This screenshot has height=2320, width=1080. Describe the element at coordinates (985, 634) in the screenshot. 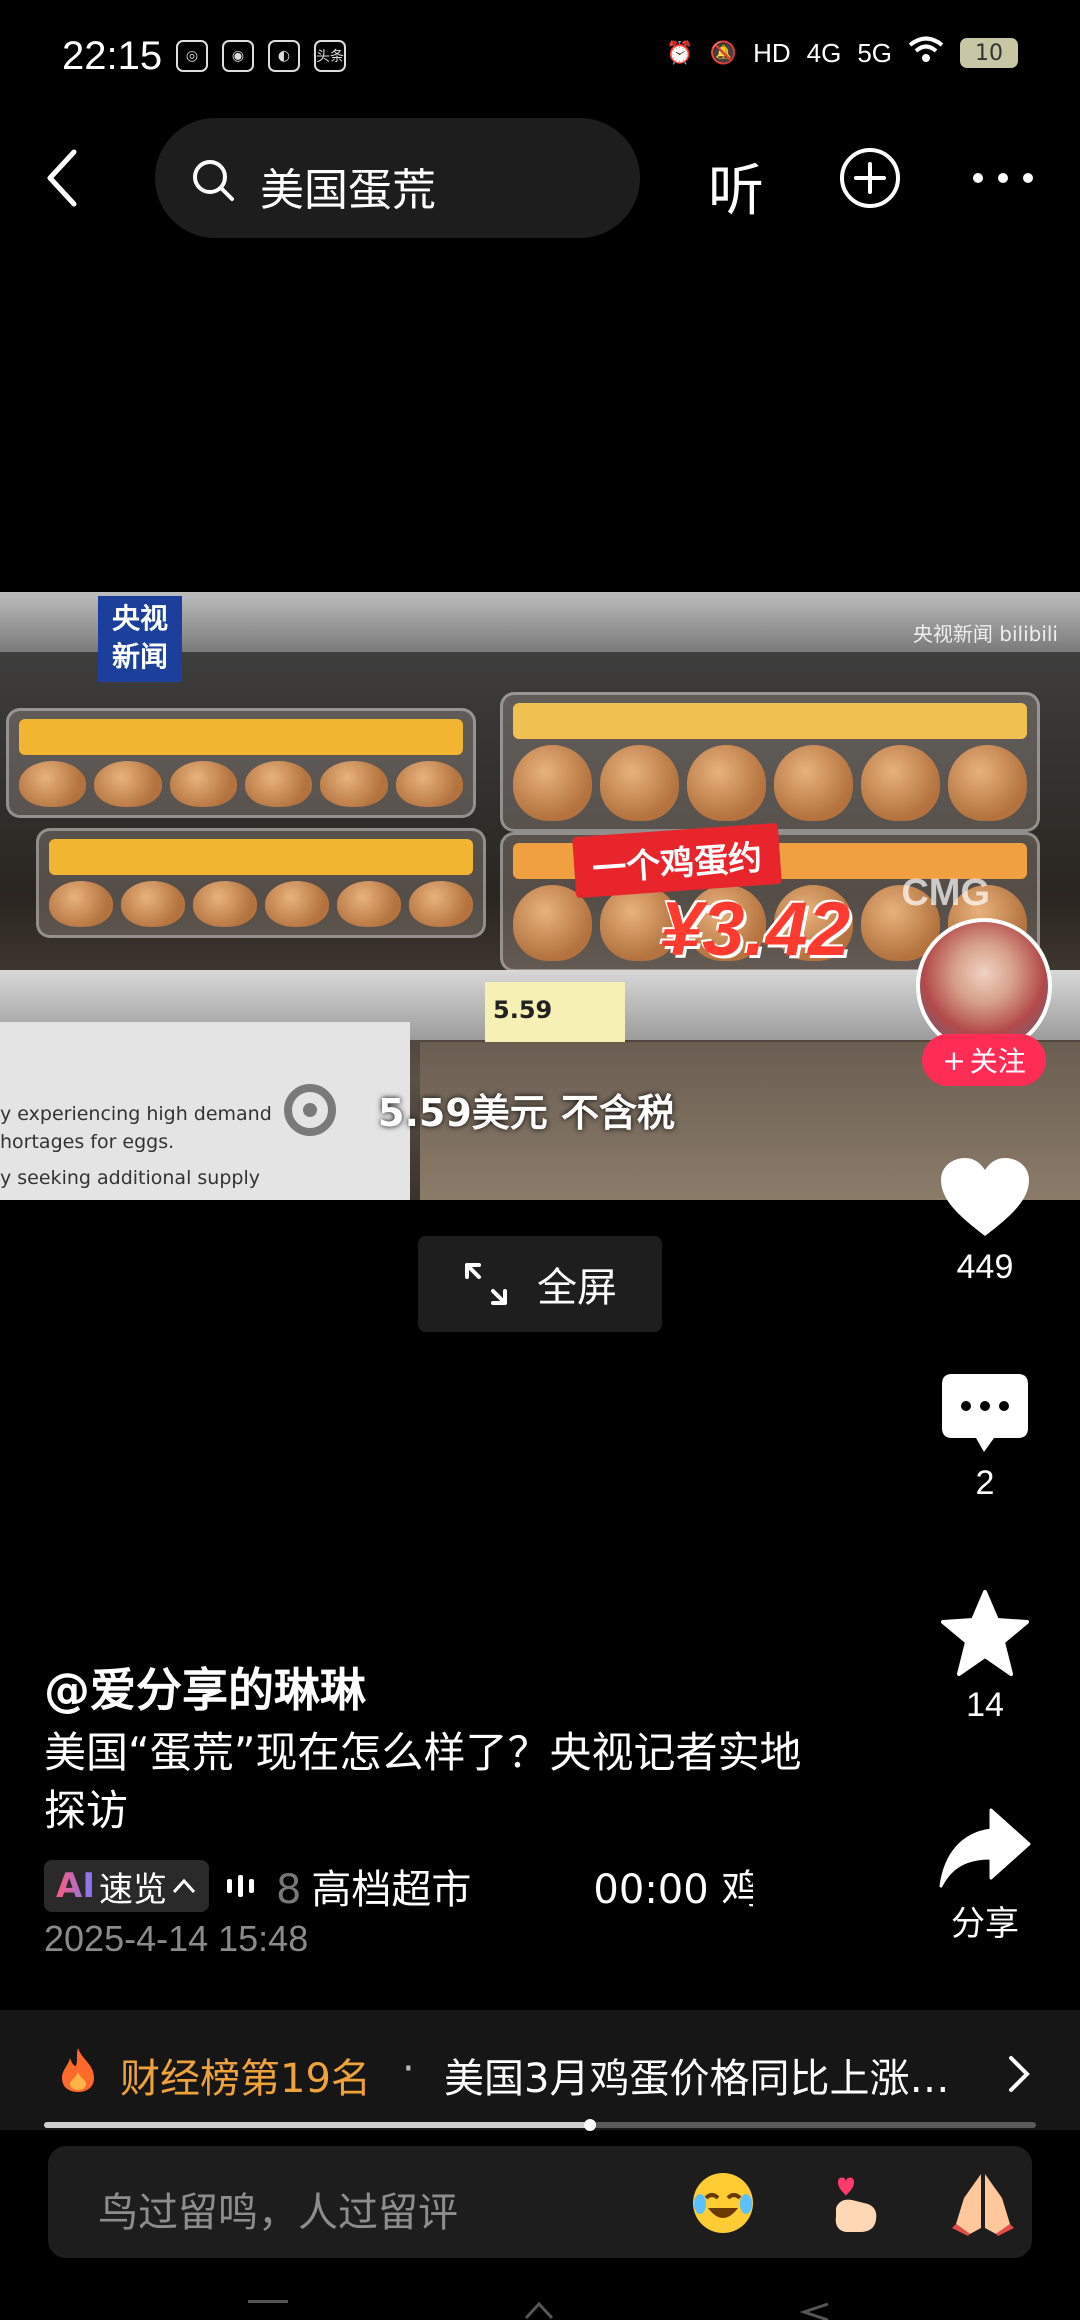

I see `video-watermark: 央视新闻 bilibili` at that location.